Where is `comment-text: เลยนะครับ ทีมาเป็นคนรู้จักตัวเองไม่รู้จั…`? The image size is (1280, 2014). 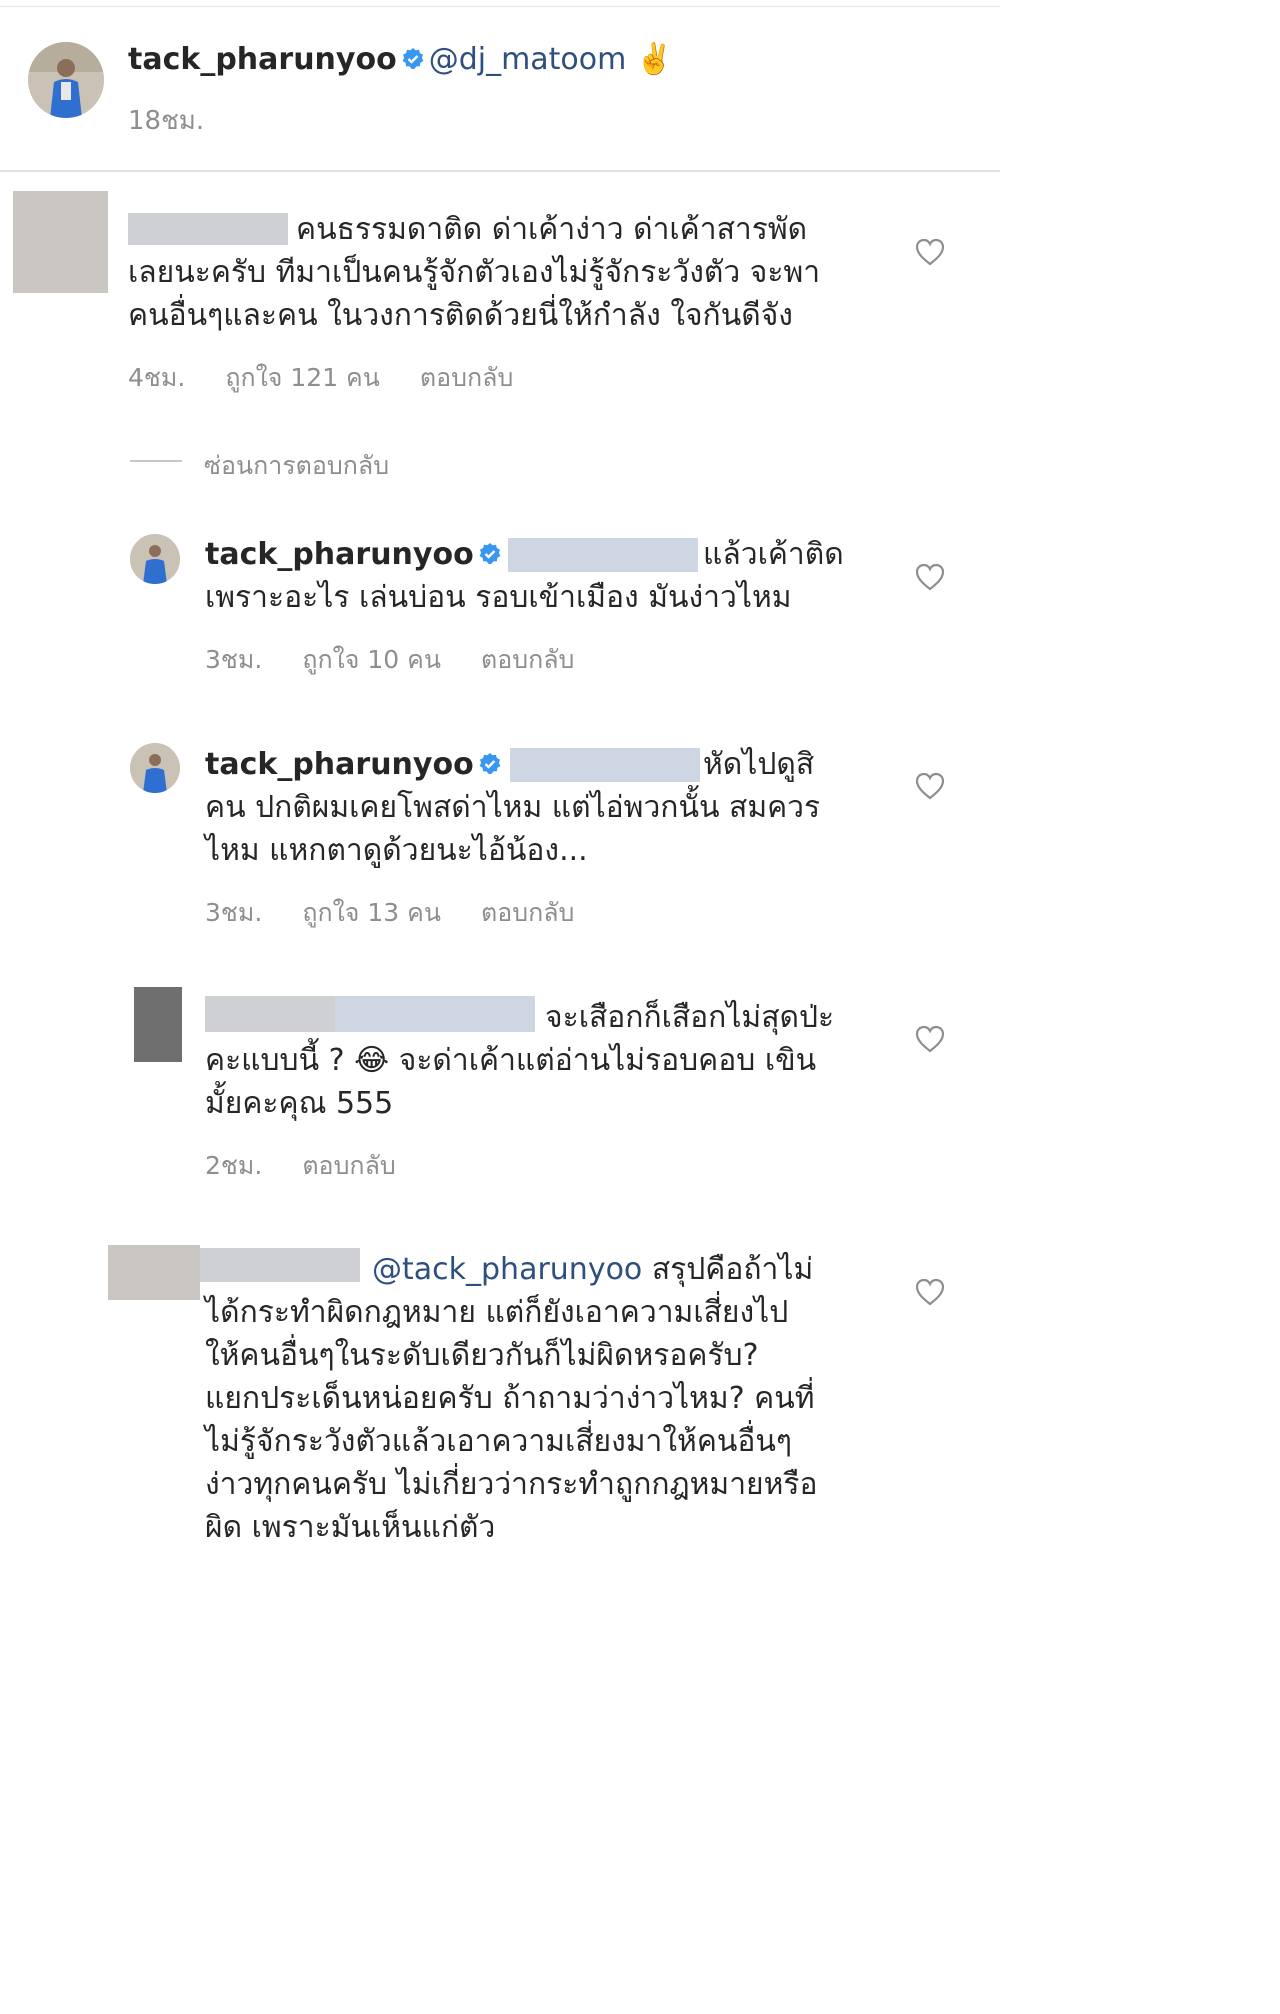
comment-text: เลยนะครับ ทีมาเป็นคนรู้จักตัวเองไม่รู้จั… is located at coordinates (474, 272).